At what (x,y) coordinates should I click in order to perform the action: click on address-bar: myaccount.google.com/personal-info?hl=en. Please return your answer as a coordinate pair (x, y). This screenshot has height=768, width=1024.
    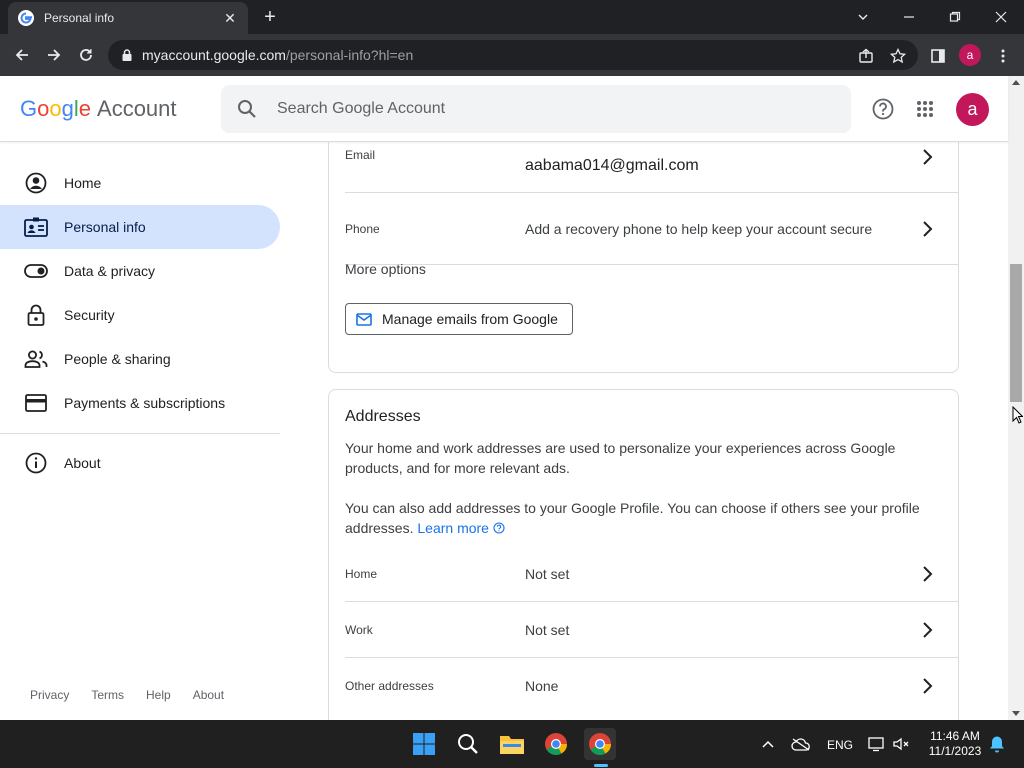
    Looking at the image, I should click on (513, 55).